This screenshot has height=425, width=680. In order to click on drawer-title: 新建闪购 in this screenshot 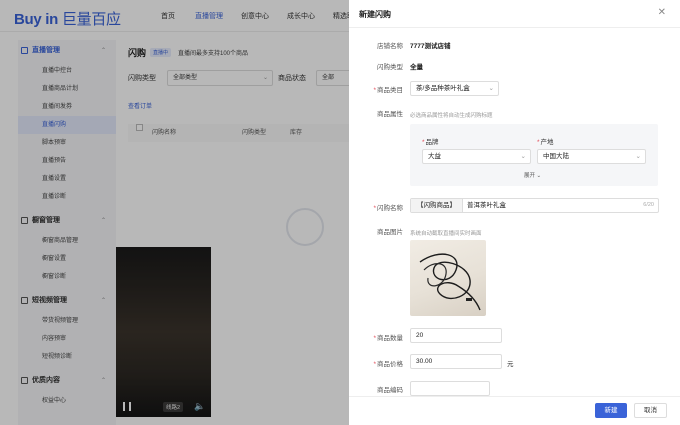, I will do `click(375, 14)`.